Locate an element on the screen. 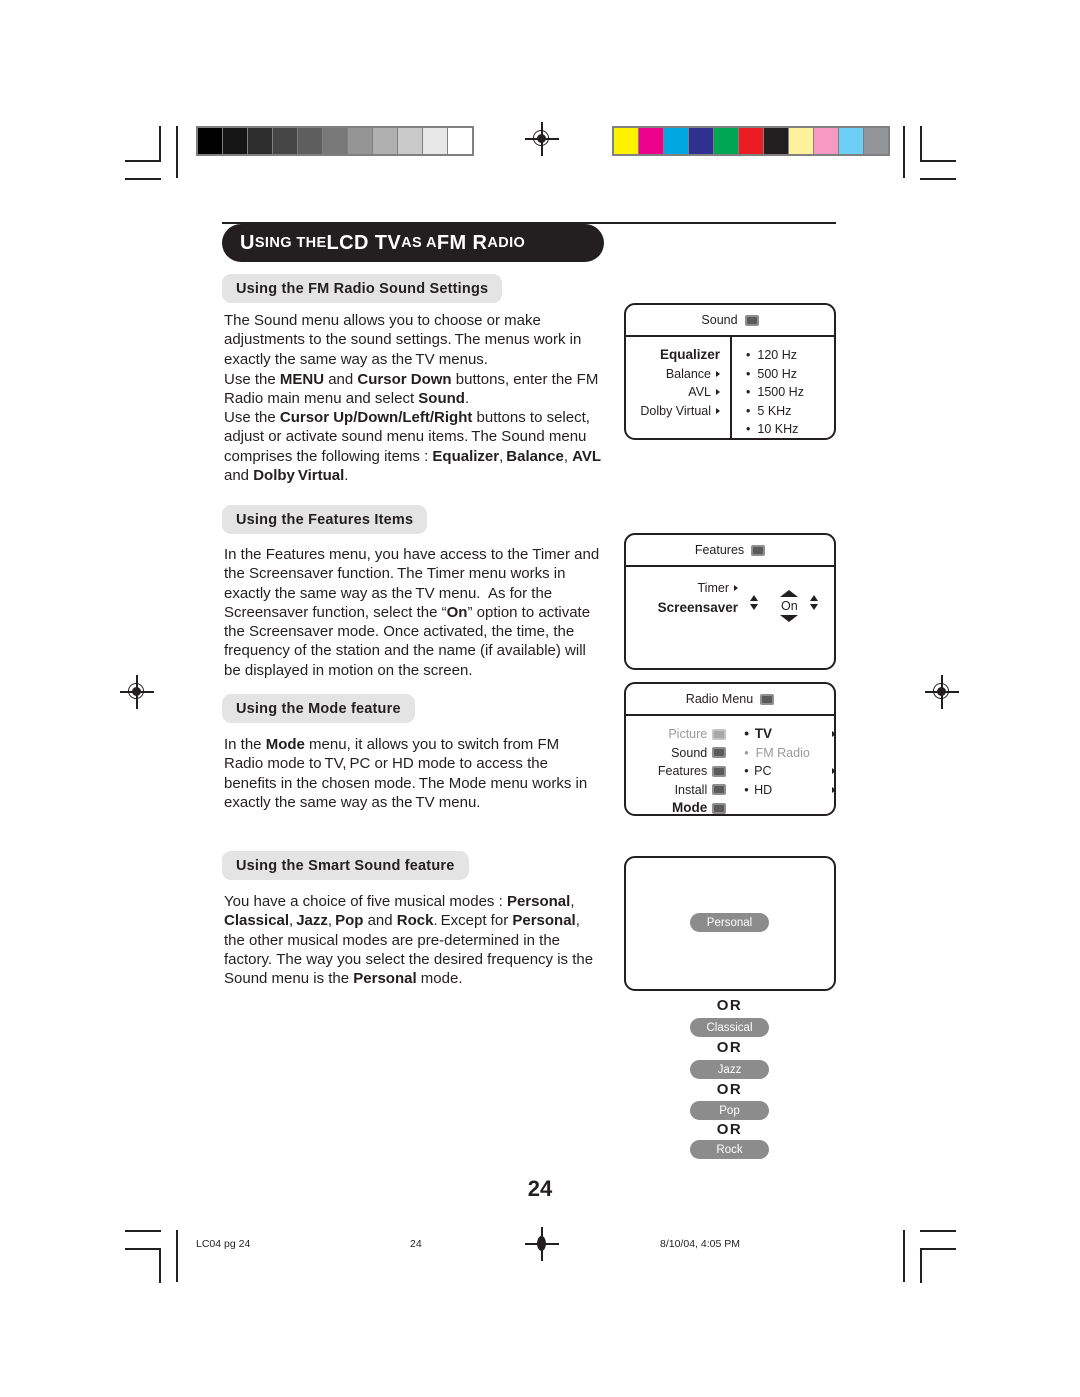  osd-features-body: Timer Screensaver On is located at coordinates (730, 617).